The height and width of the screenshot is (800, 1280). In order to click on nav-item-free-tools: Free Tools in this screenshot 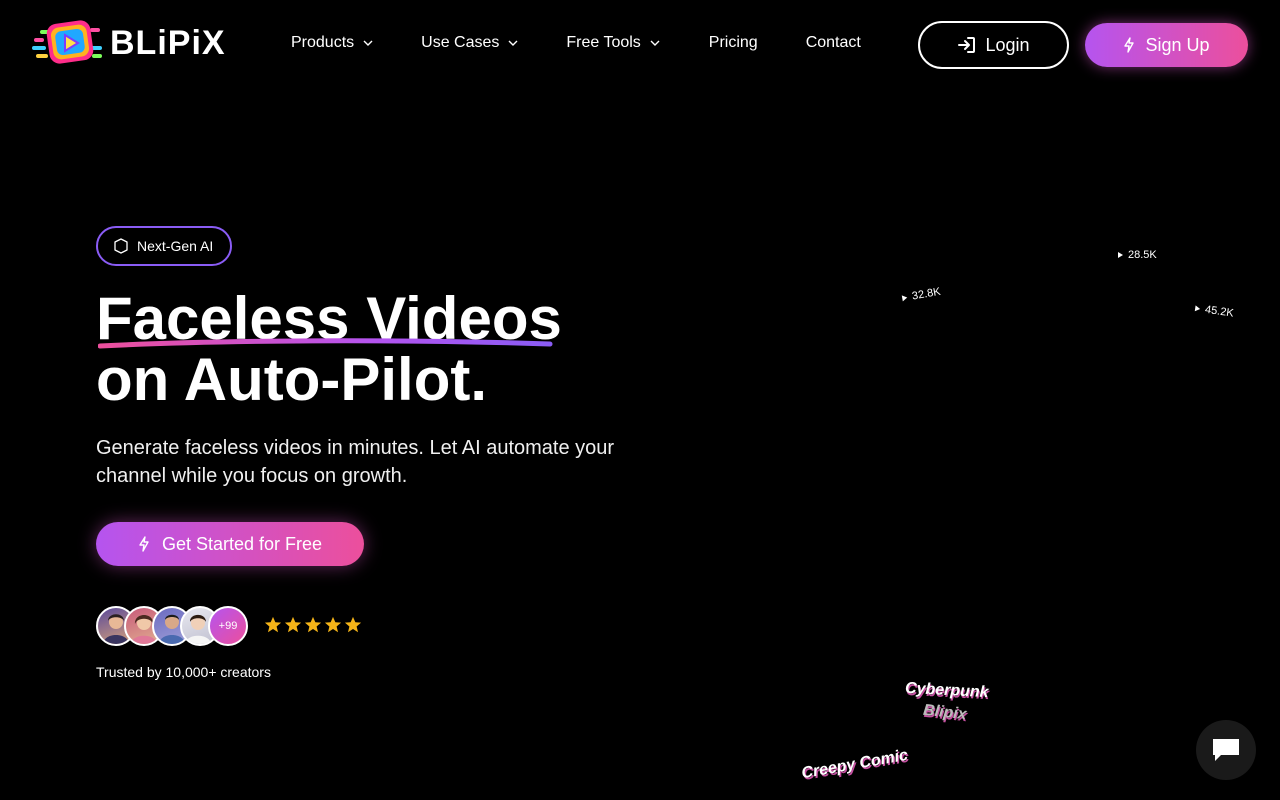, I will do `click(613, 43)`.